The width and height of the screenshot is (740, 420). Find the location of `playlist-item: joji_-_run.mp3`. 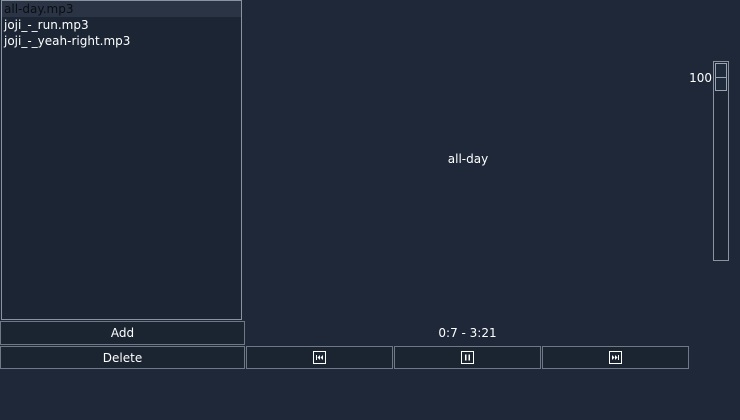

playlist-item: joji_-_run.mp3 is located at coordinates (121, 25).